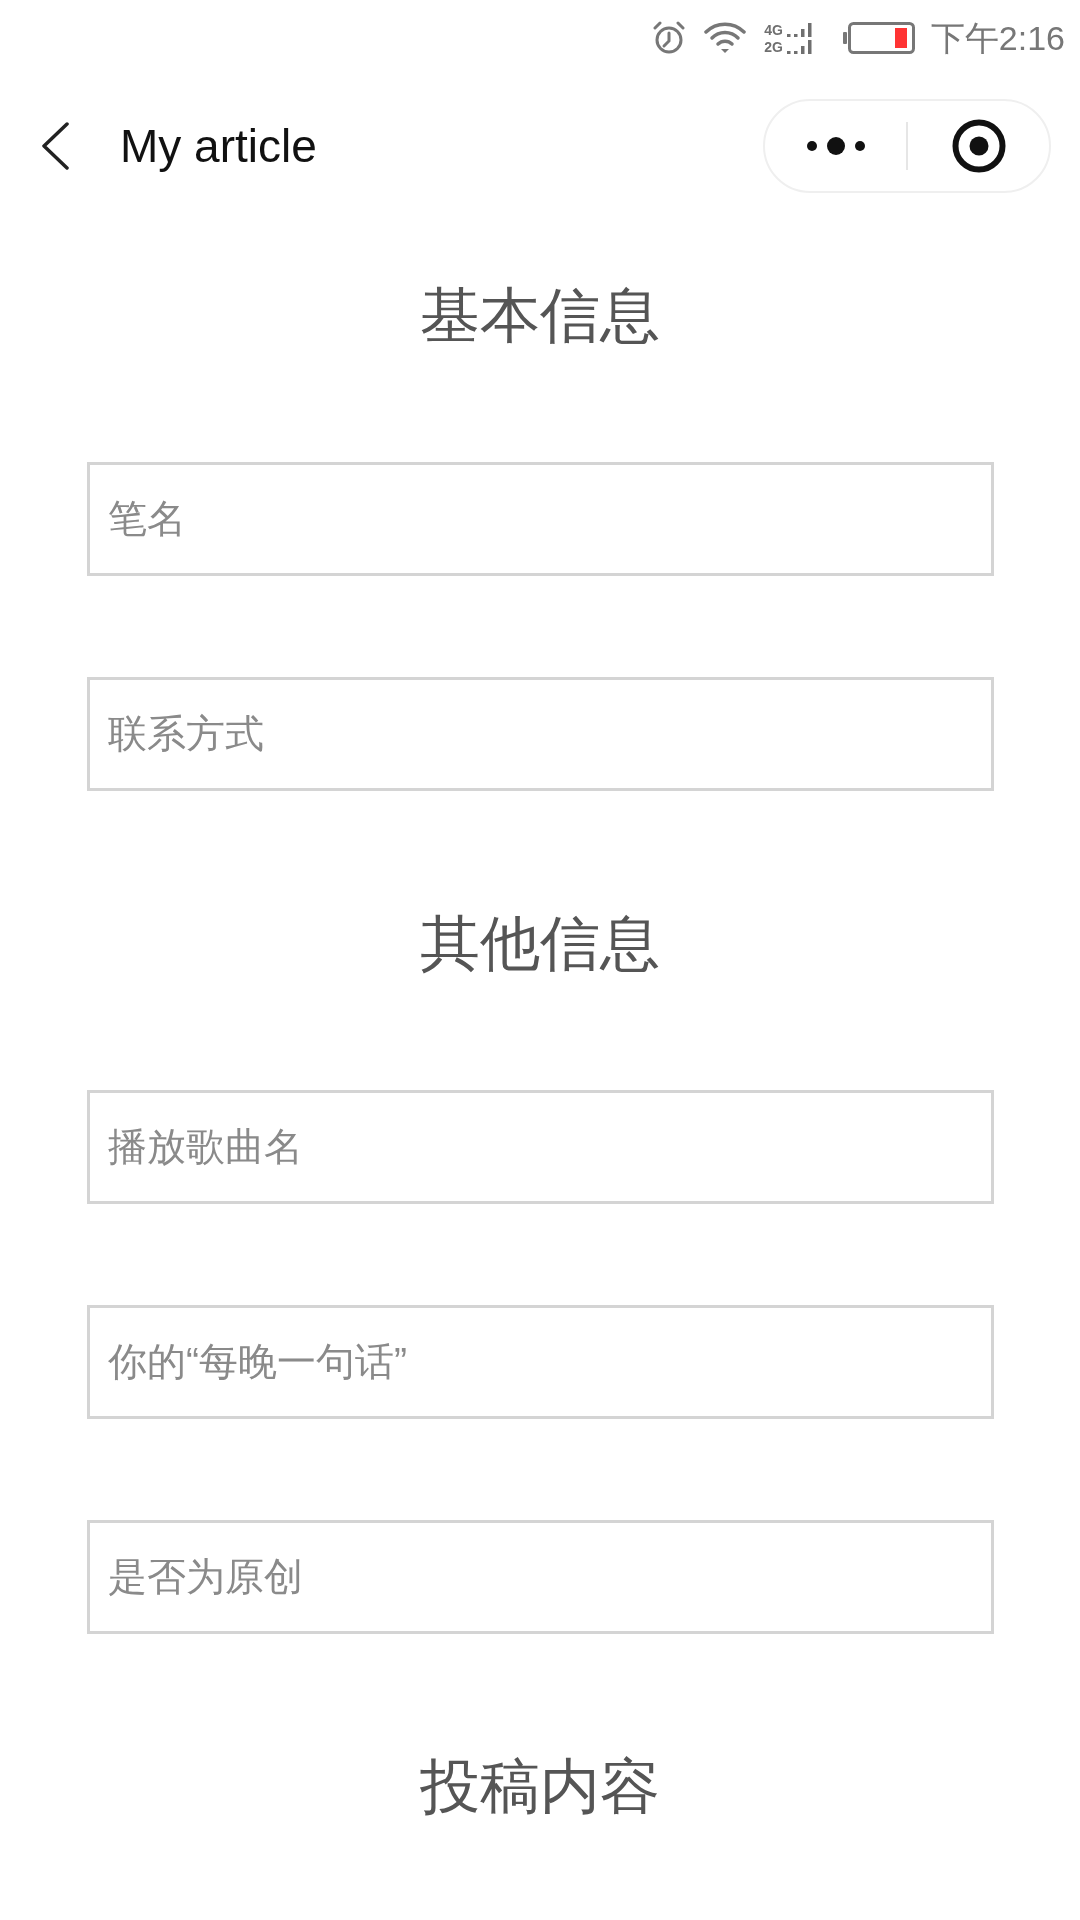  What do you see at coordinates (55, 146) in the screenshot?
I see `back-icon` at bounding box center [55, 146].